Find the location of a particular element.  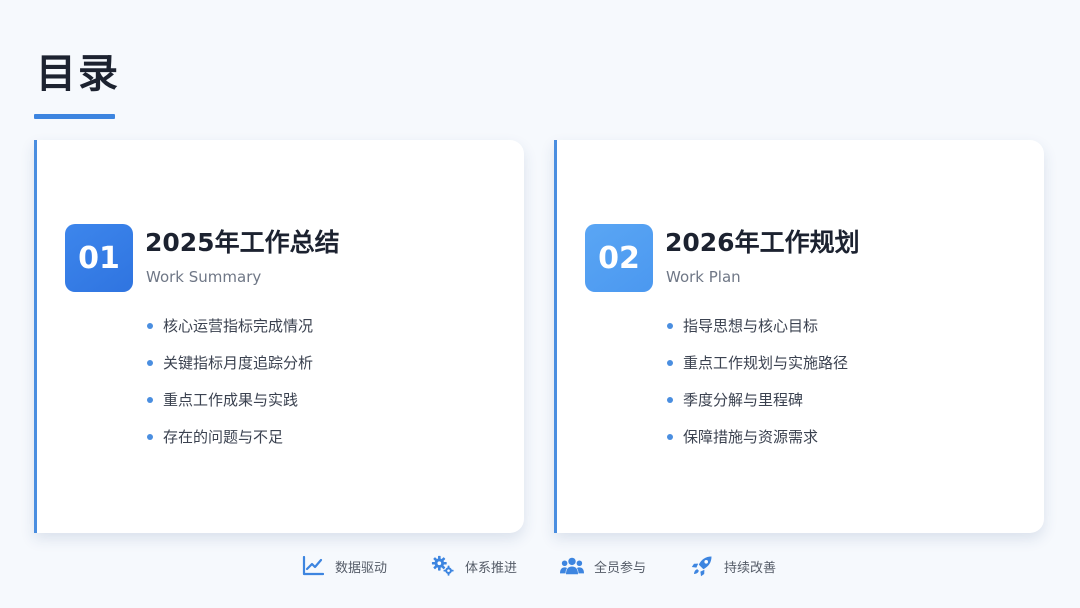

list-item-label: 重点工作规划与实施路径 is located at coordinates (766, 363).